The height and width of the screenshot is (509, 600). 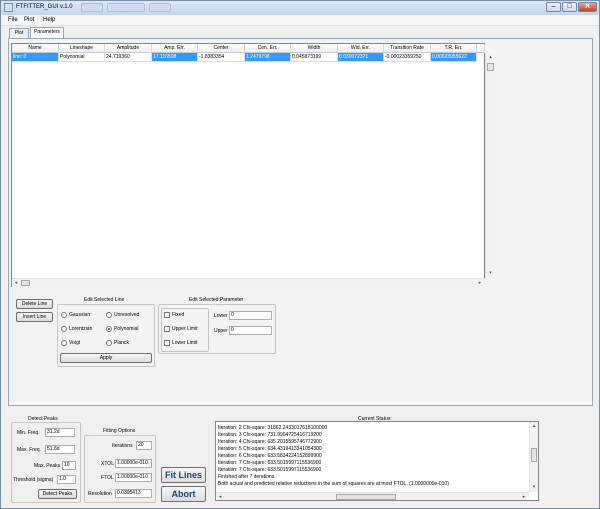 I want to click on detect-peaks-title: Detect Peaks, so click(x=43, y=419).